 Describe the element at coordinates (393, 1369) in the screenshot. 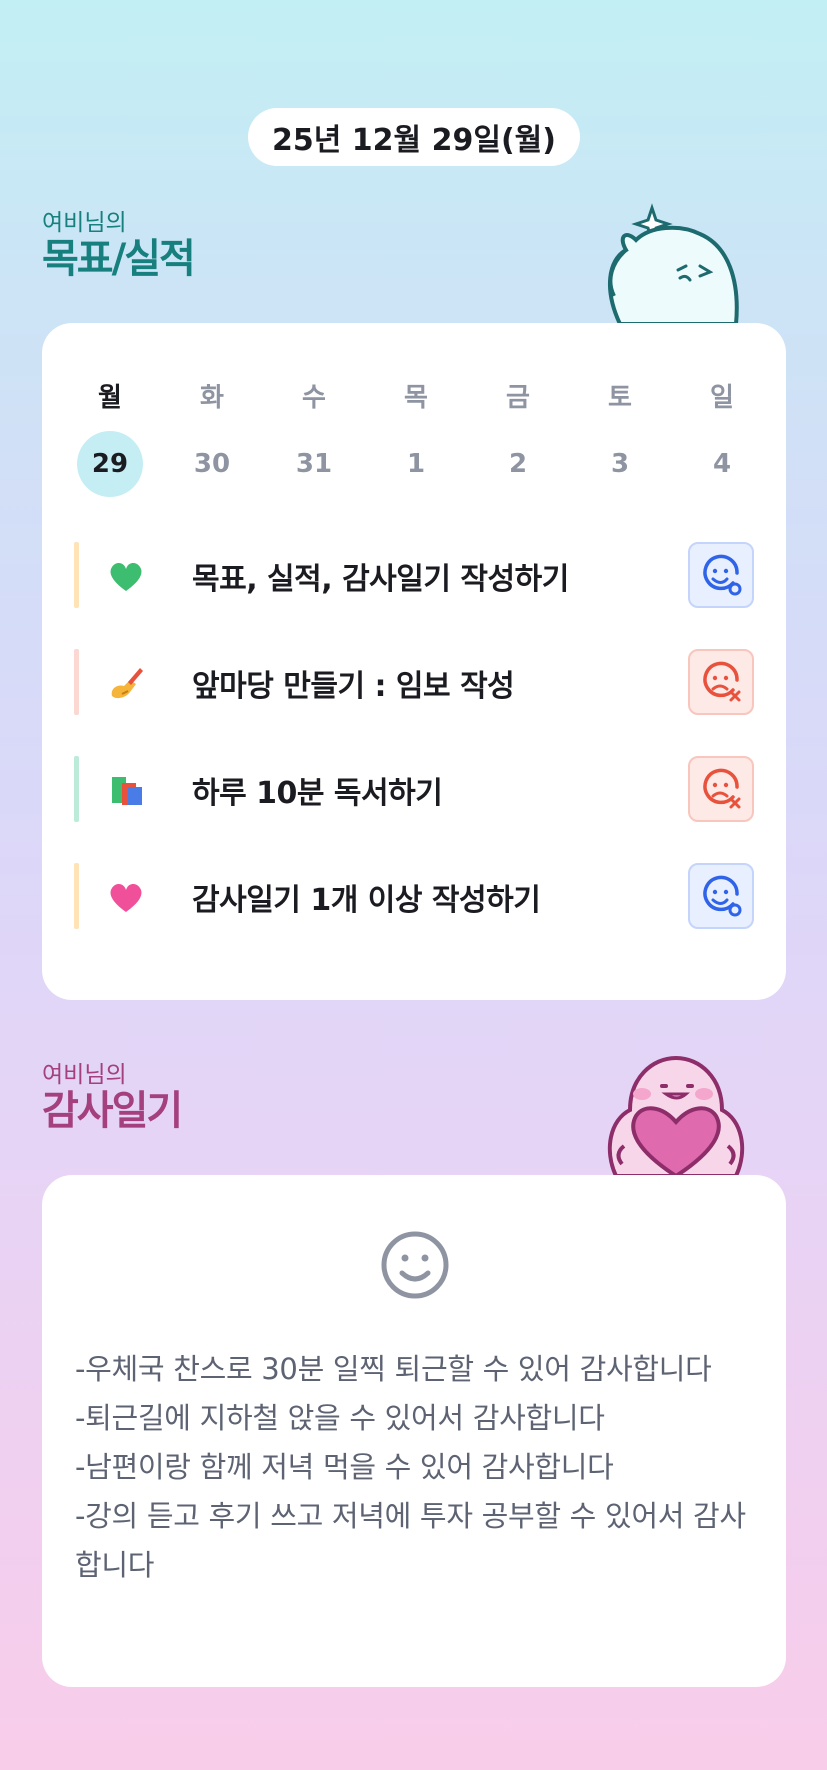

I see `gratitude-line: -우체국 찬스로 30분 일찍 퇴근할 수 있어 감사합니다` at that location.